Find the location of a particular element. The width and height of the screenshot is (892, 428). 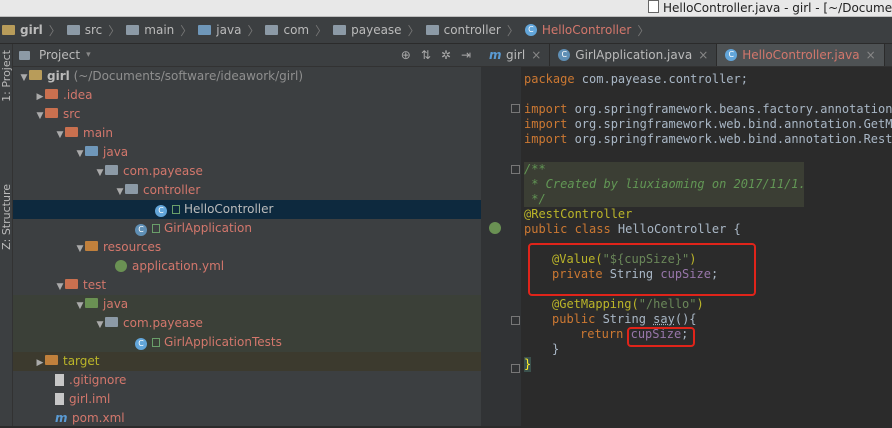

test-folder-icon is located at coordinates (91, 303).